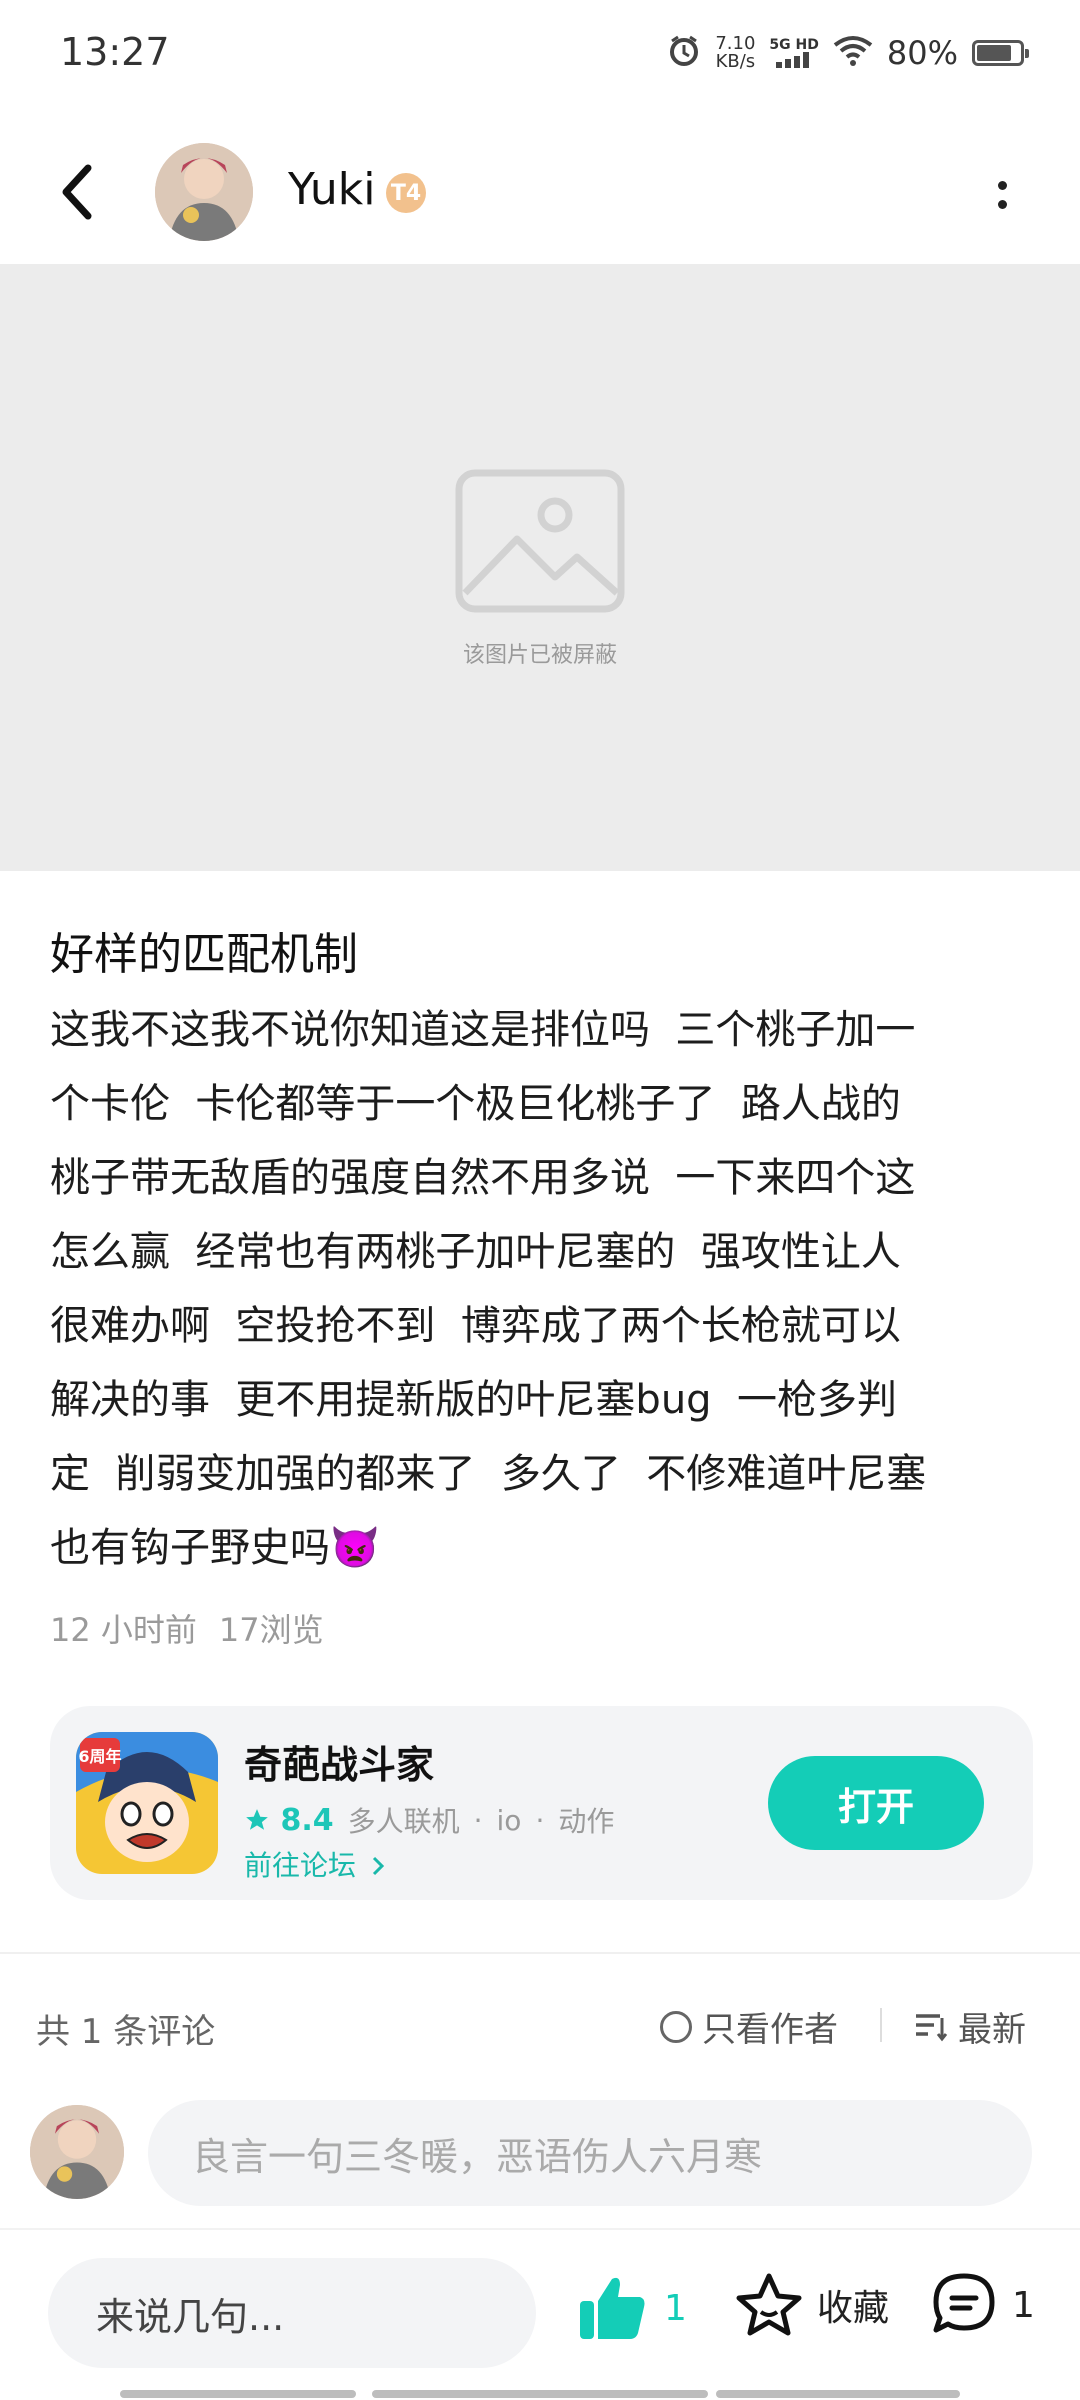 The image size is (1080, 2400). What do you see at coordinates (793, 60) in the screenshot?
I see `signal-bars-icon` at bounding box center [793, 60].